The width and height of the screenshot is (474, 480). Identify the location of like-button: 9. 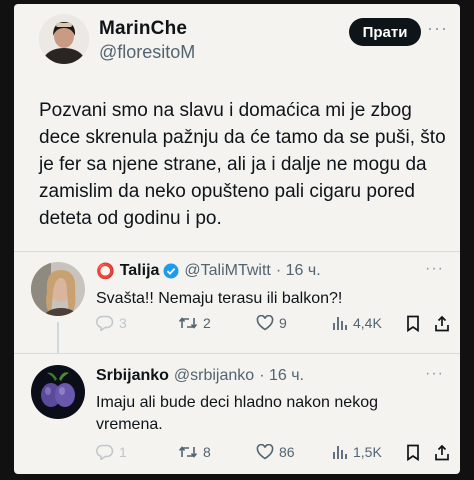
(271, 323).